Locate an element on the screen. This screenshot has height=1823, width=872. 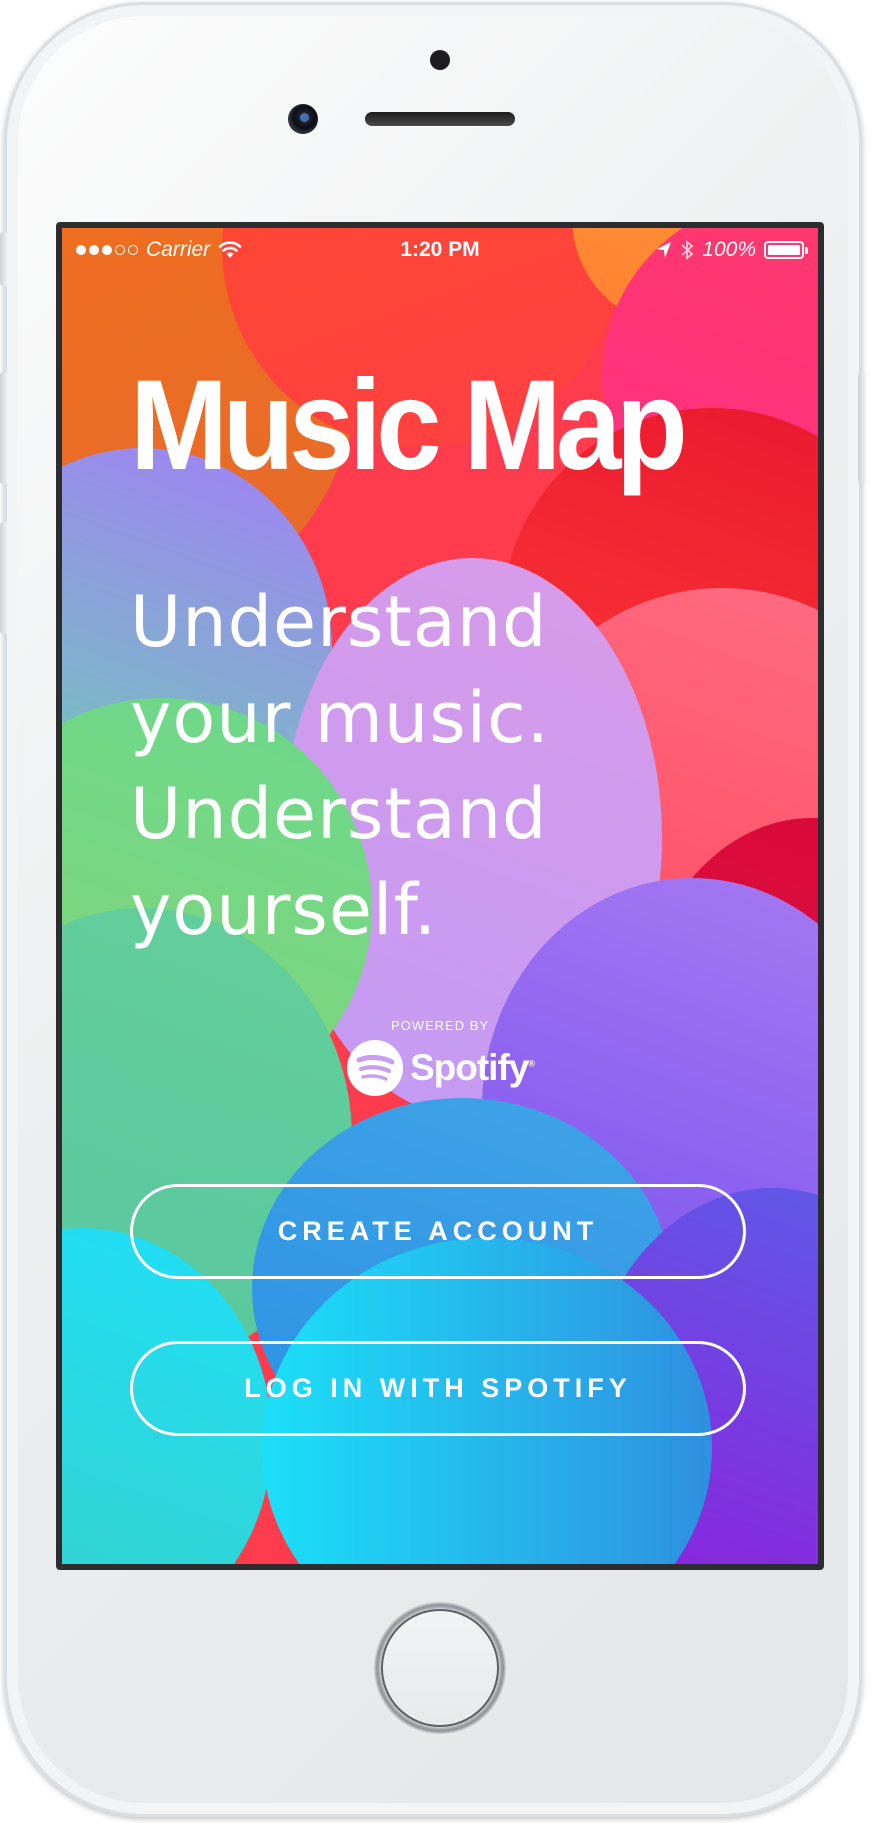
powered-by-spotify: POWERED BY Spotify® is located at coordinates (440, 1059).